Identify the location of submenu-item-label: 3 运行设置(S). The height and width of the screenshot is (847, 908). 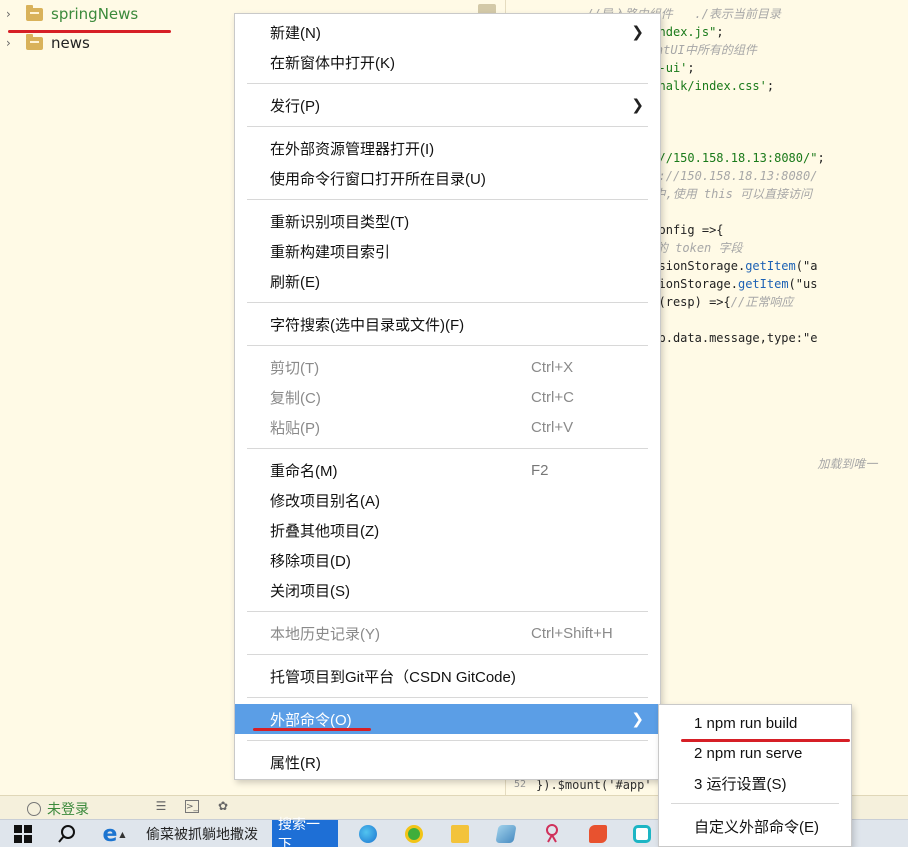
(740, 784).